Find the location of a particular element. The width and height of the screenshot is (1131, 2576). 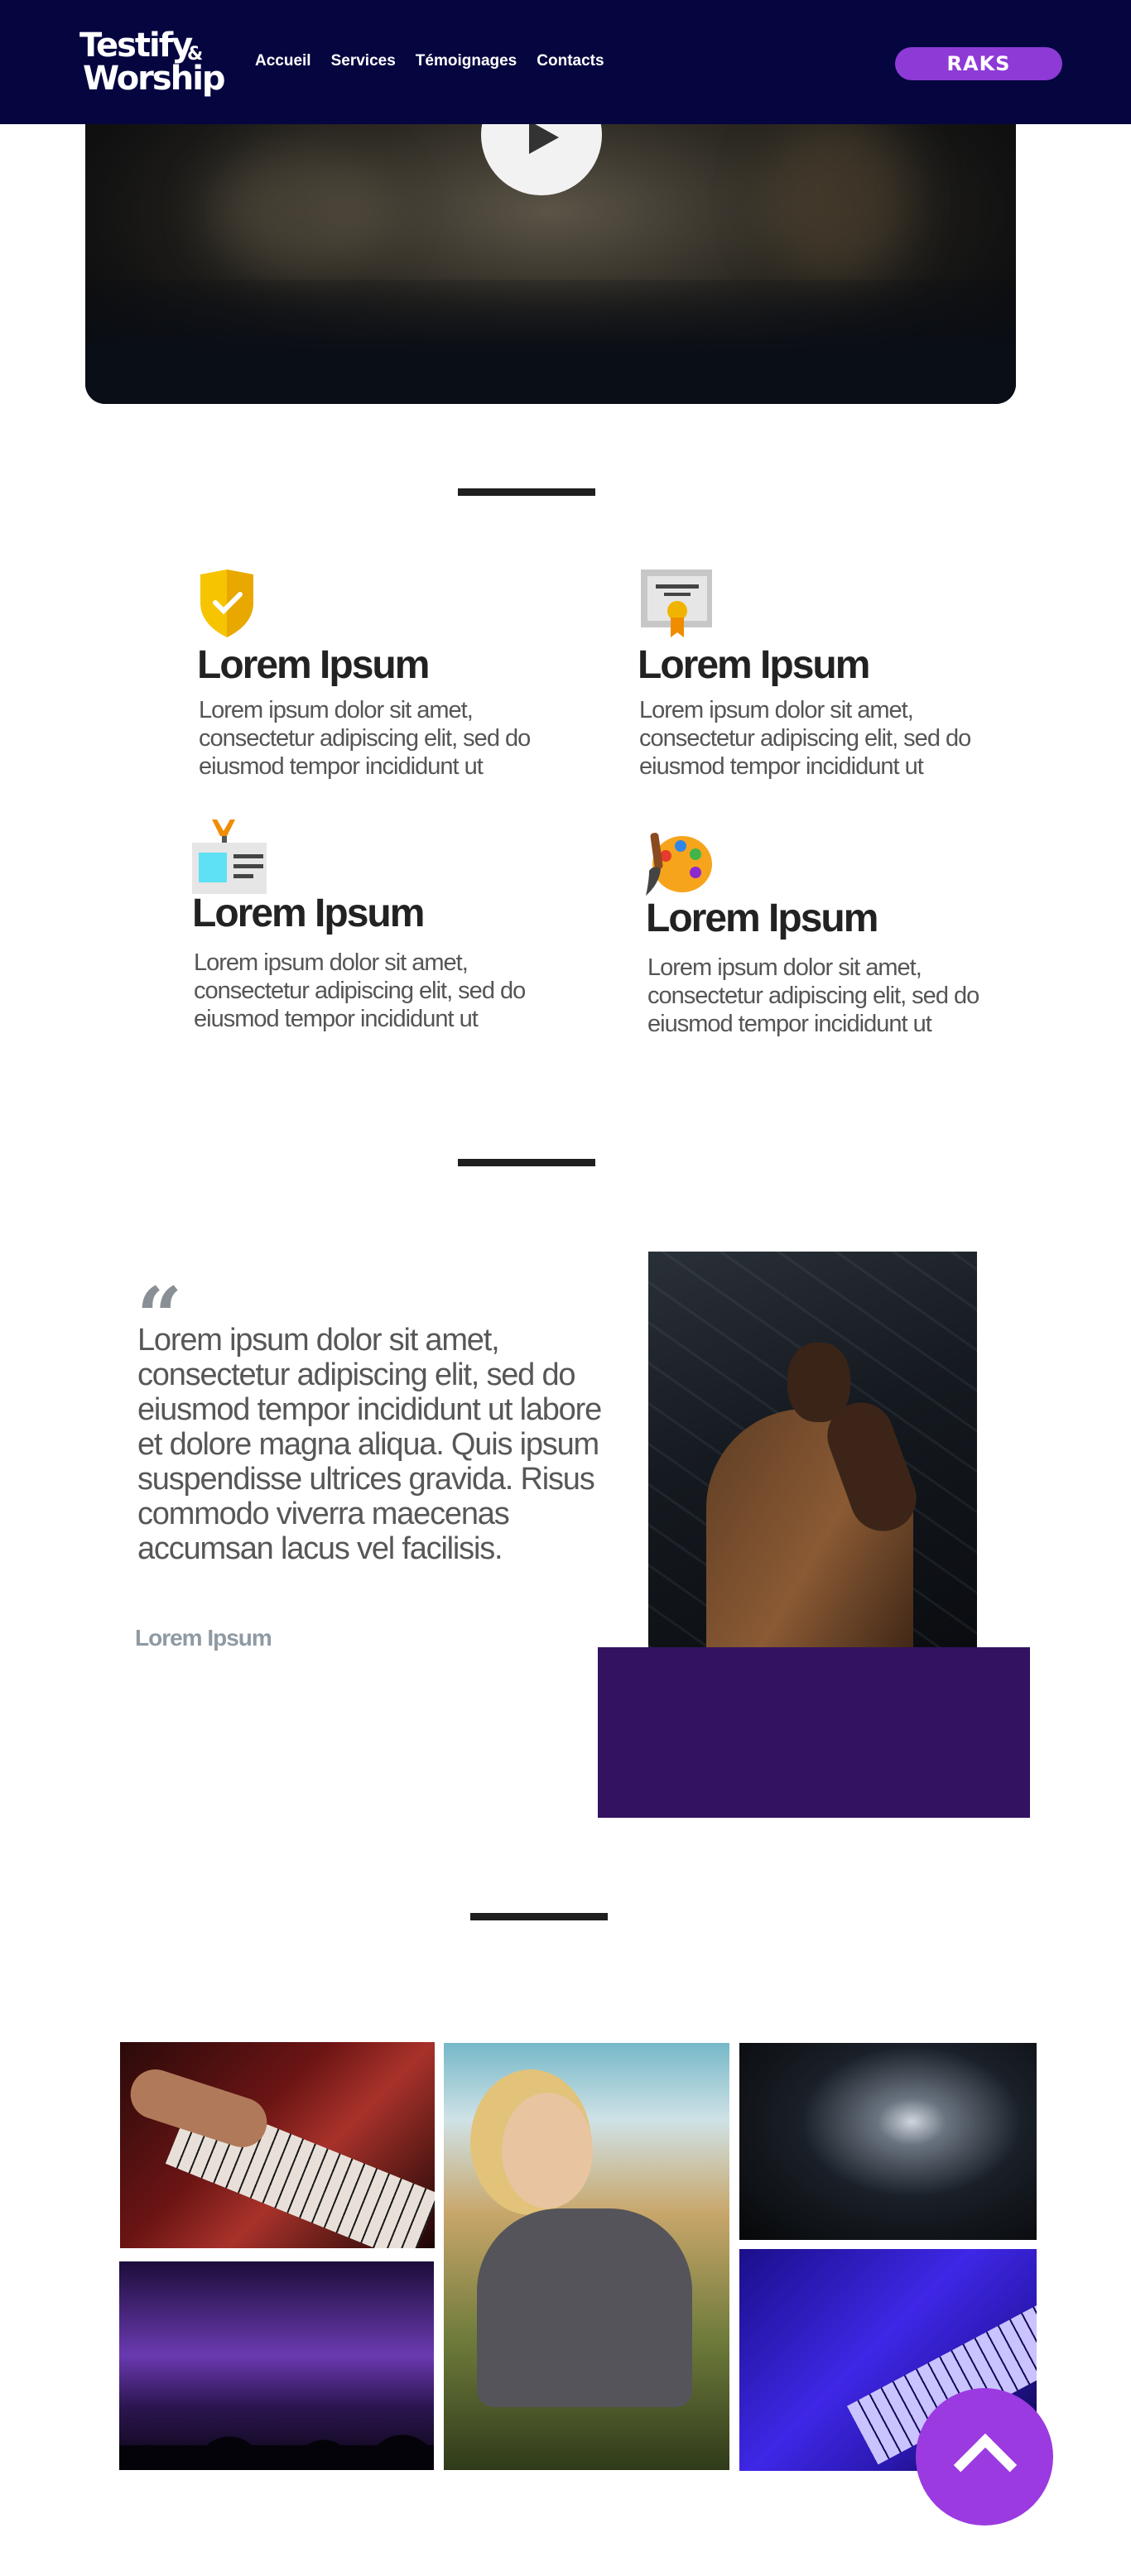

main-nav: Accueil Services Témoignages Contacts is located at coordinates (429, 61).